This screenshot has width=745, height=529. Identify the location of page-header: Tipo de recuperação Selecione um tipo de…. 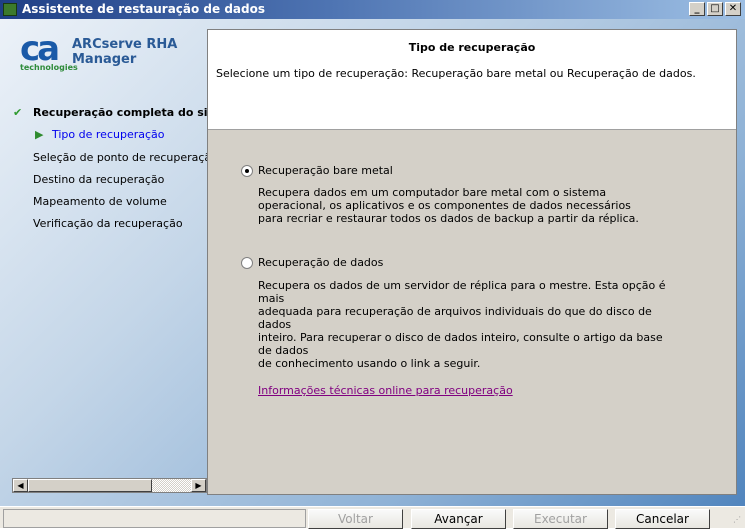
(472, 80).